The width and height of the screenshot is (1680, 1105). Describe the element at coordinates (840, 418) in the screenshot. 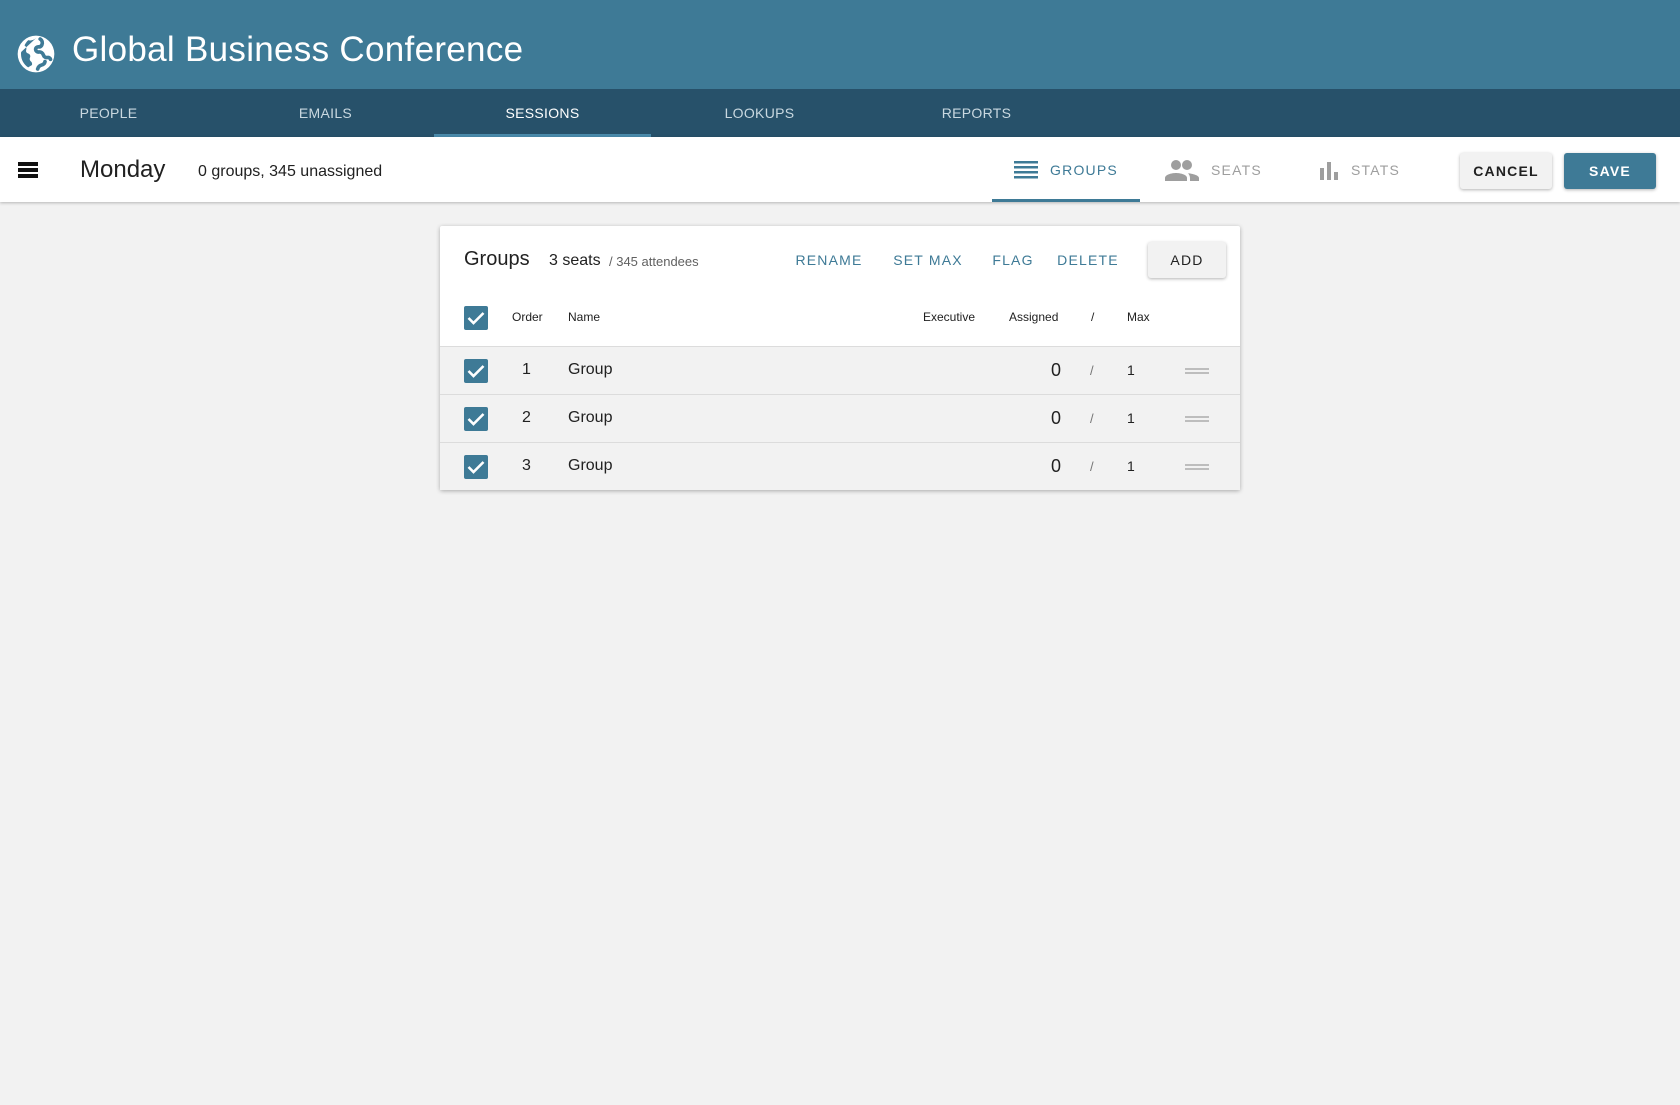

I see `table-row: 2 Group 0 / 1` at that location.